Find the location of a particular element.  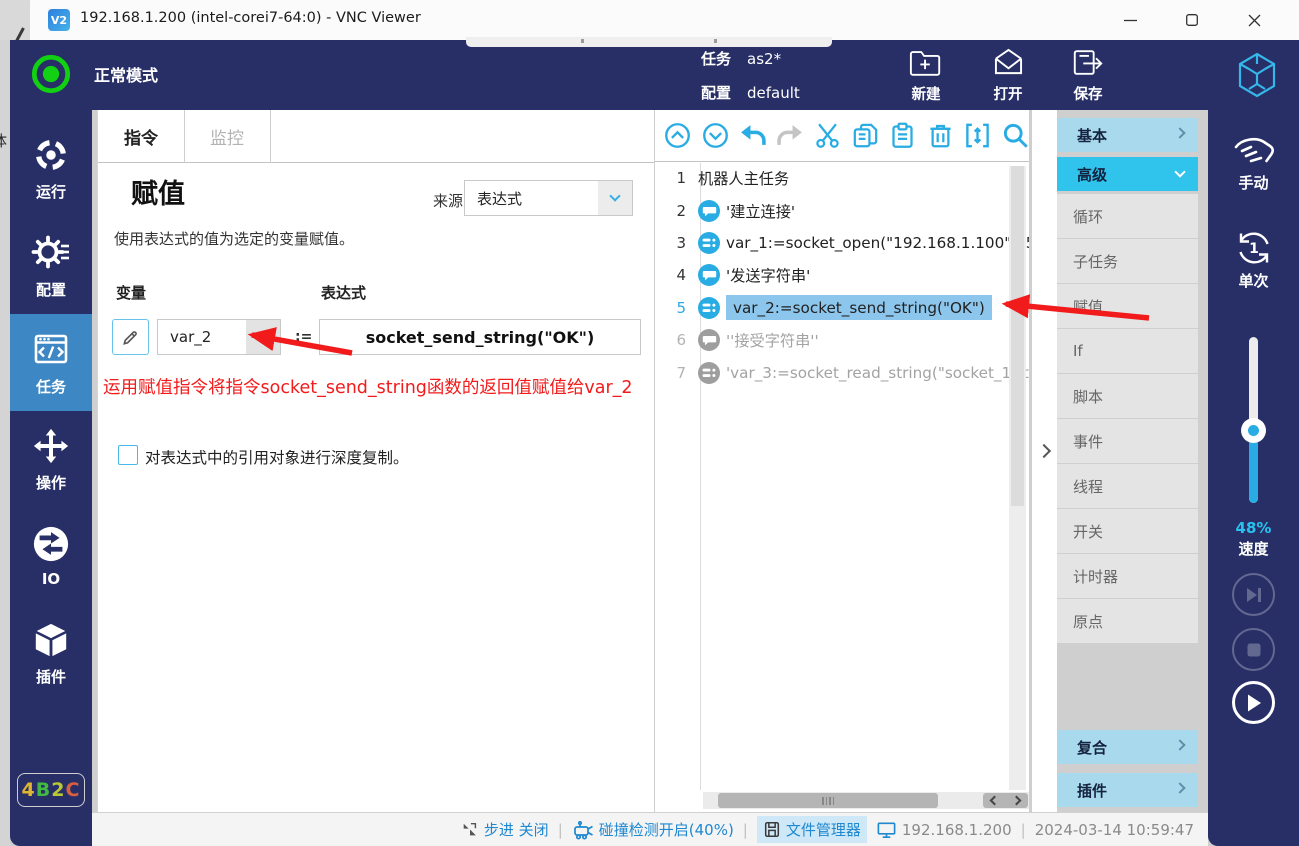

move-up-icon is located at coordinates (677, 135).